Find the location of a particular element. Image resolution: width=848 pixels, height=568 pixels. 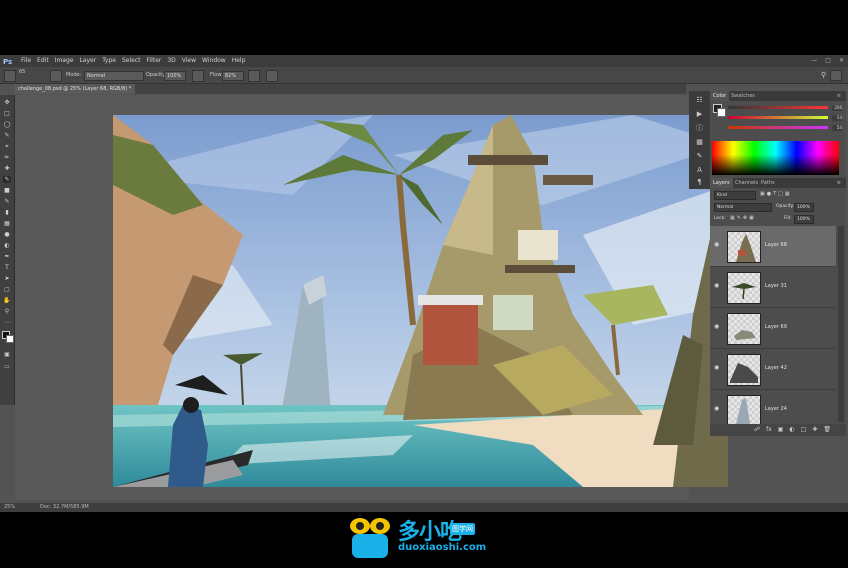

quick-mask-icon: ▣ is located at coordinates (7, 354).